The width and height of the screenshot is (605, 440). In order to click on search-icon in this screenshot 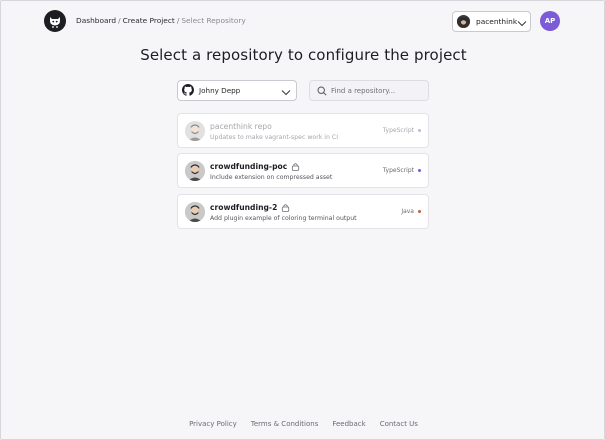, I will do `click(322, 90)`.